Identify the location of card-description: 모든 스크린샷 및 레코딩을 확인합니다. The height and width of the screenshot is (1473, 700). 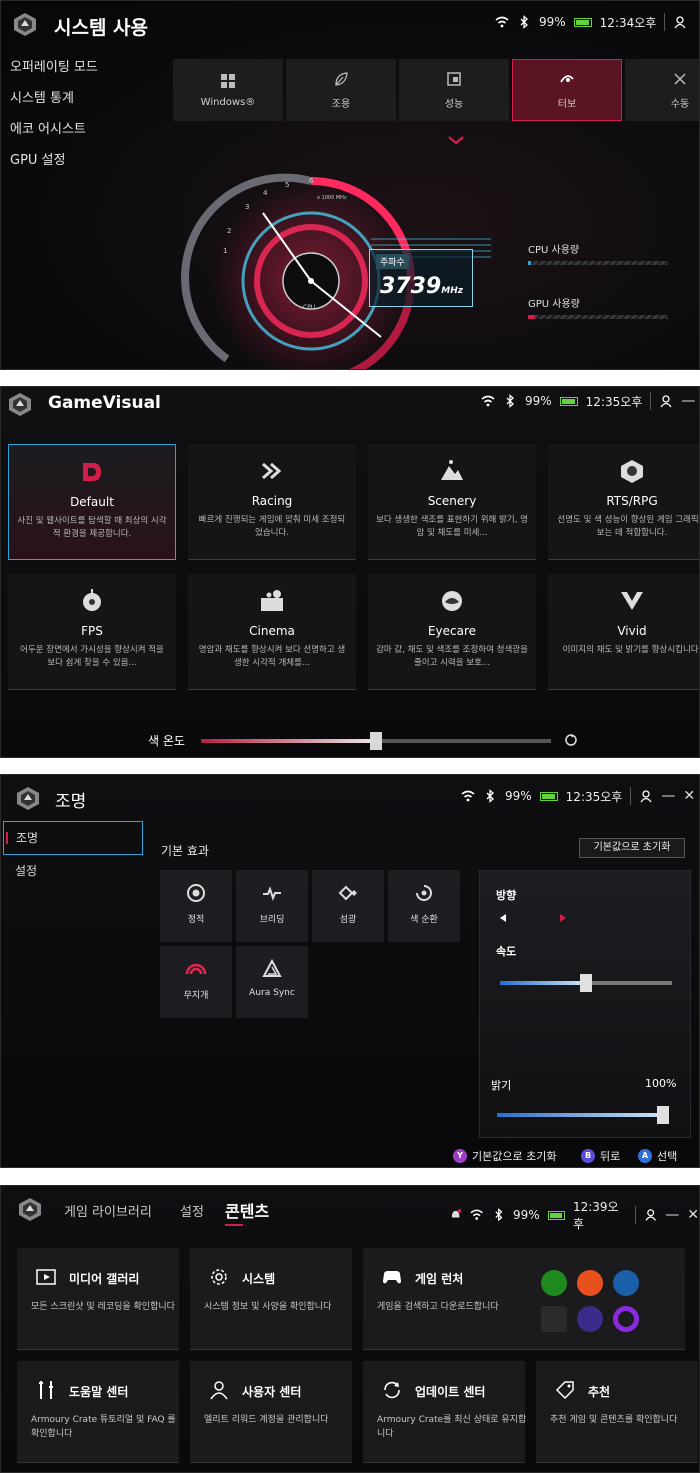
(103, 1307).